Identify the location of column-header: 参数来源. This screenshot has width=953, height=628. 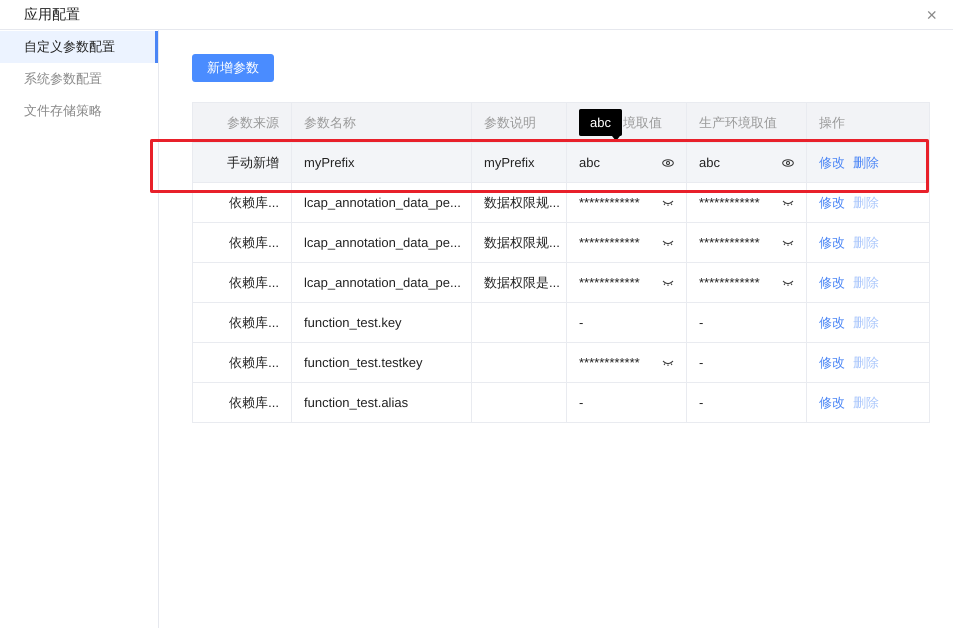
(253, 122).